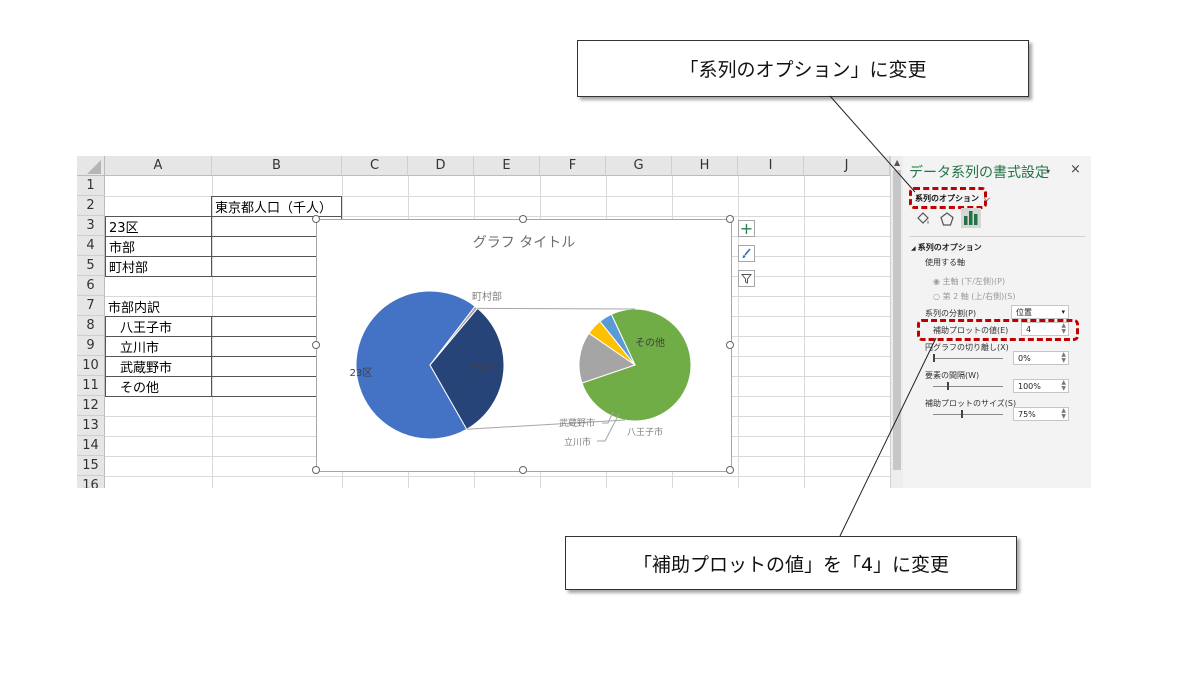  I want to click on chart-elements-button: +, so click(746, 228).